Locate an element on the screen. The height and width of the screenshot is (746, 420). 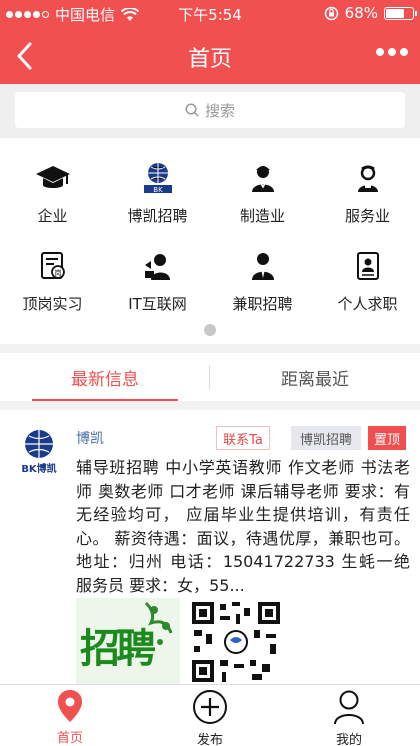
category-bokai: BK 博凯招聘 is located at coordinates (157, 182).